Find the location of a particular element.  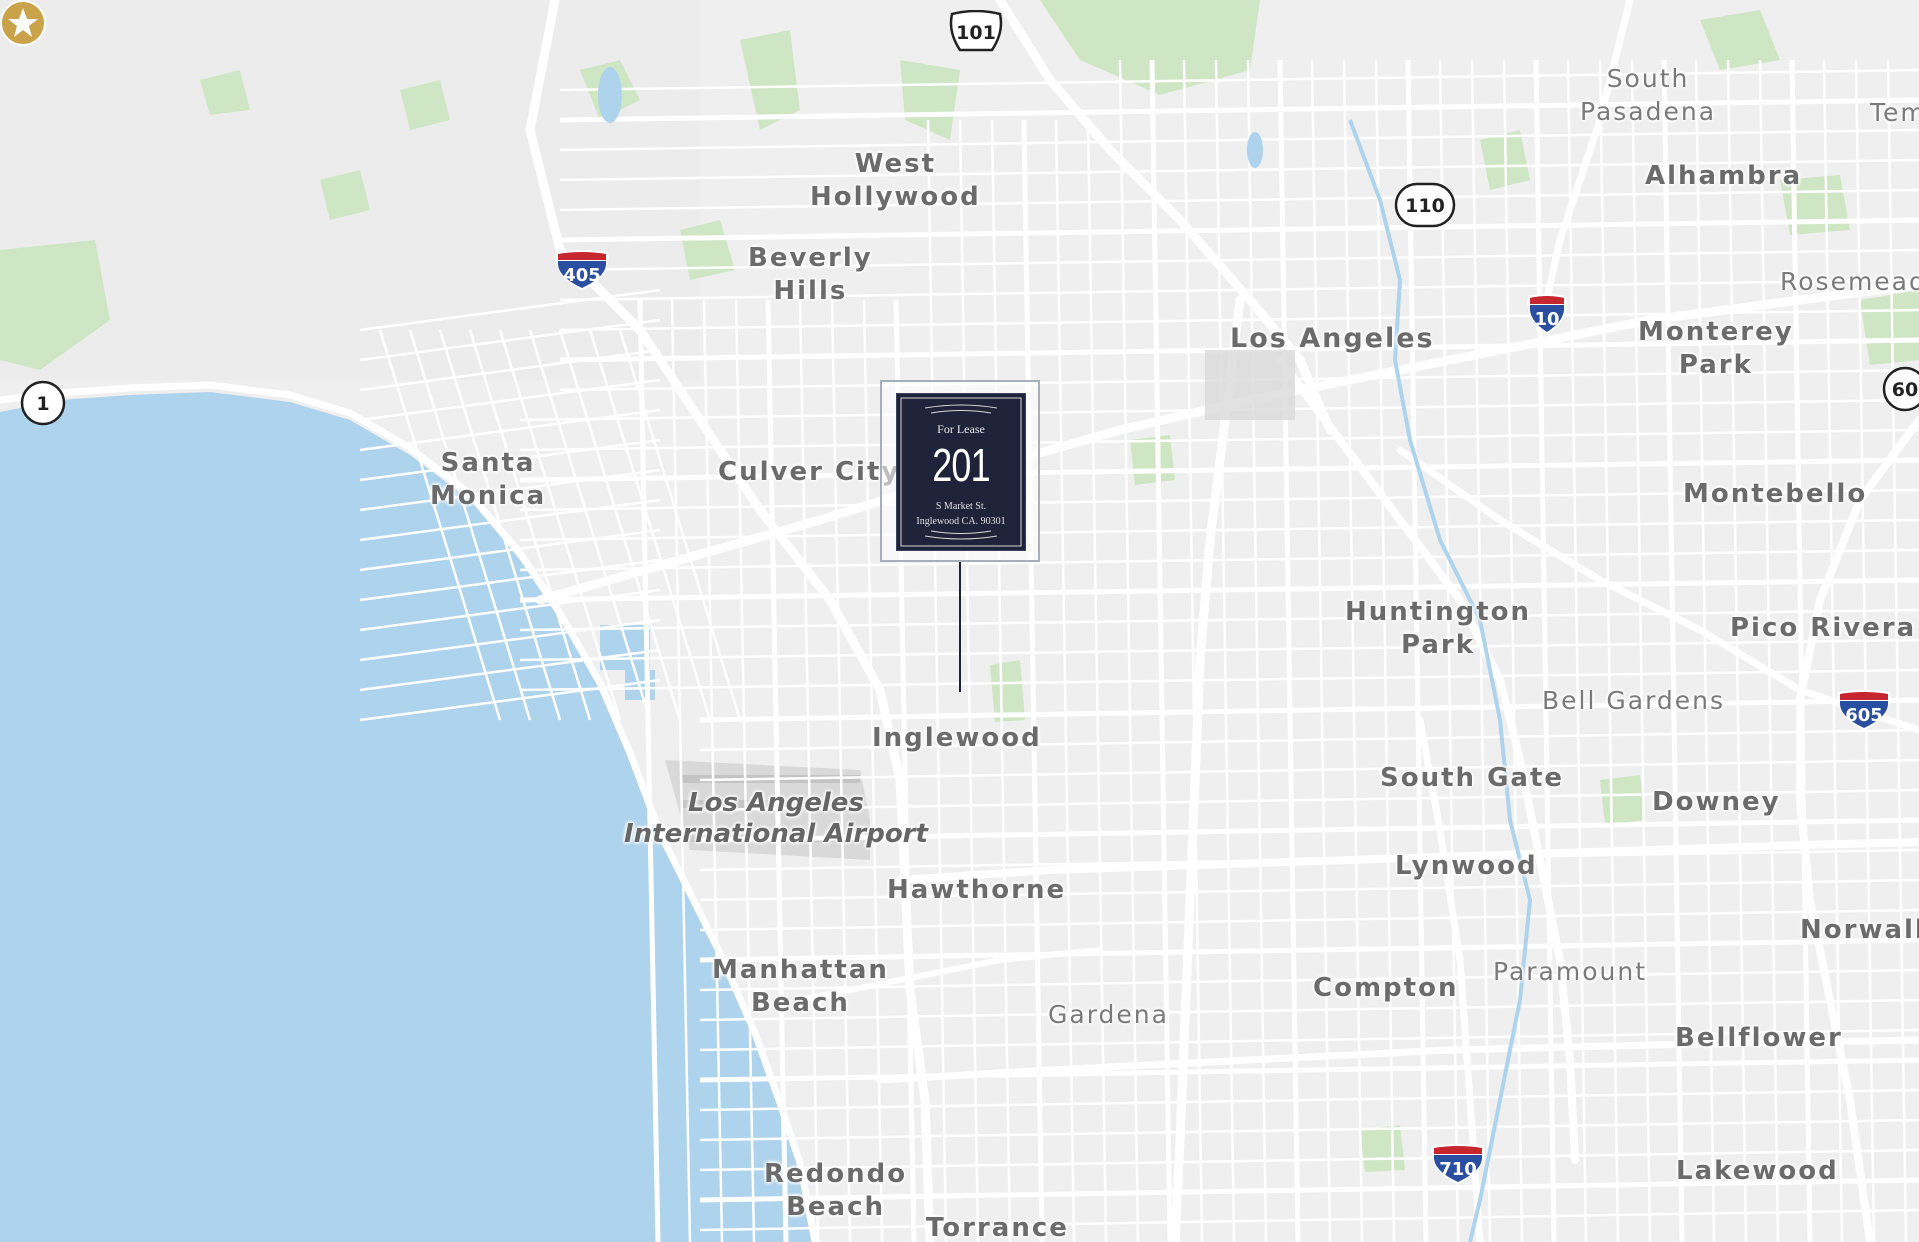

label-lakewood: Lakewood is located at coordinates (1757, 1171).